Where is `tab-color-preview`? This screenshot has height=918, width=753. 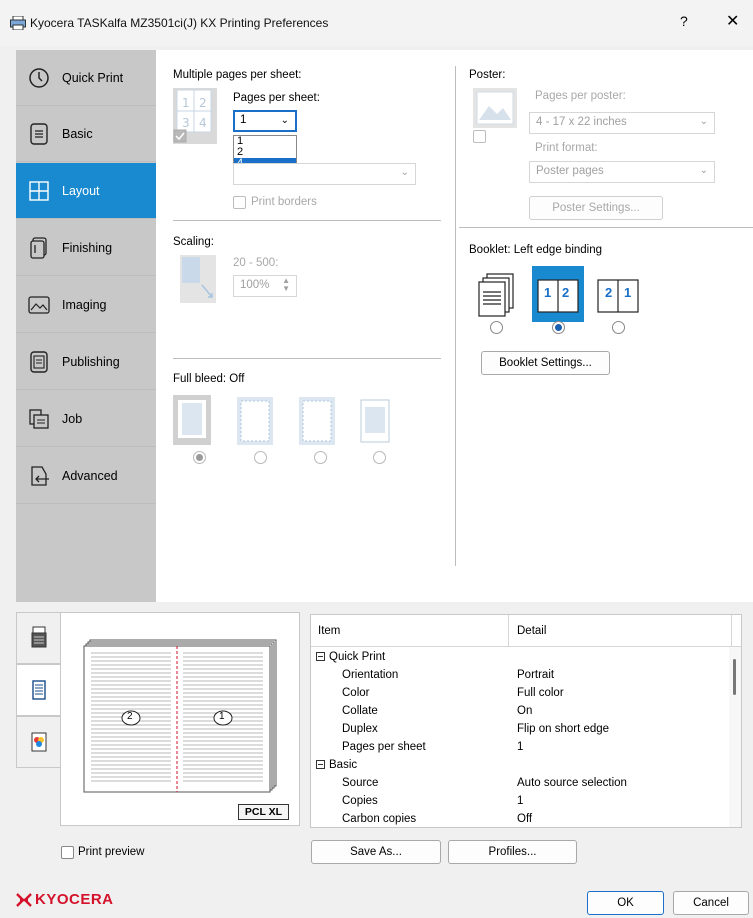 tab-color-preview is located at coordinates (39, 742).